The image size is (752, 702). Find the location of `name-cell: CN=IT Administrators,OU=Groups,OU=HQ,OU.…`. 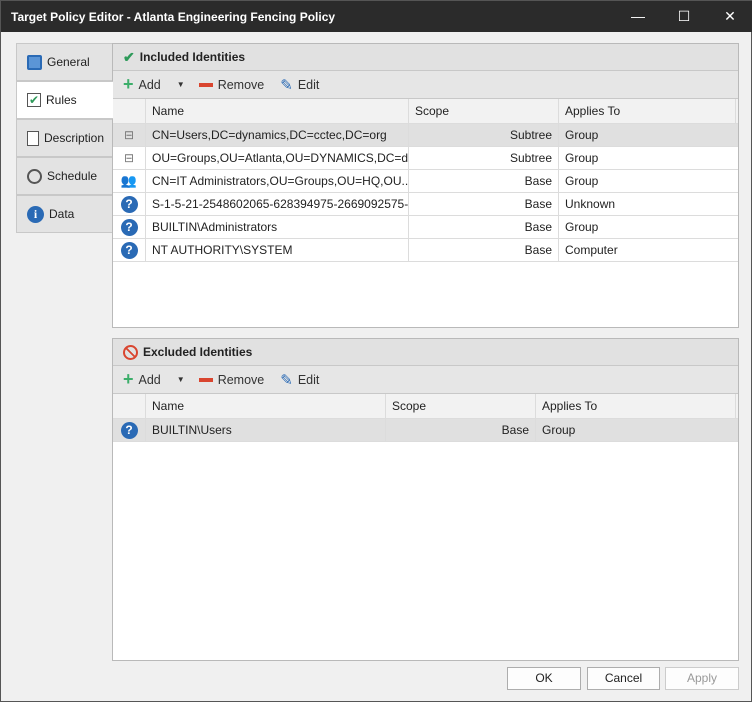

name-cell: CN=IT Administrators,OU=Groups,OU=HQ,OU.… is located at coordinates (277, 181).